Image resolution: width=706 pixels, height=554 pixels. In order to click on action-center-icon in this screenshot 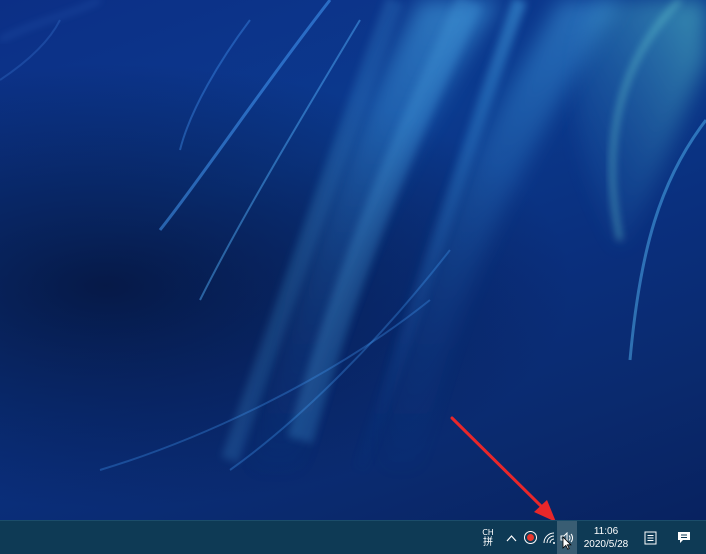, I will do `click(684, 537)`.